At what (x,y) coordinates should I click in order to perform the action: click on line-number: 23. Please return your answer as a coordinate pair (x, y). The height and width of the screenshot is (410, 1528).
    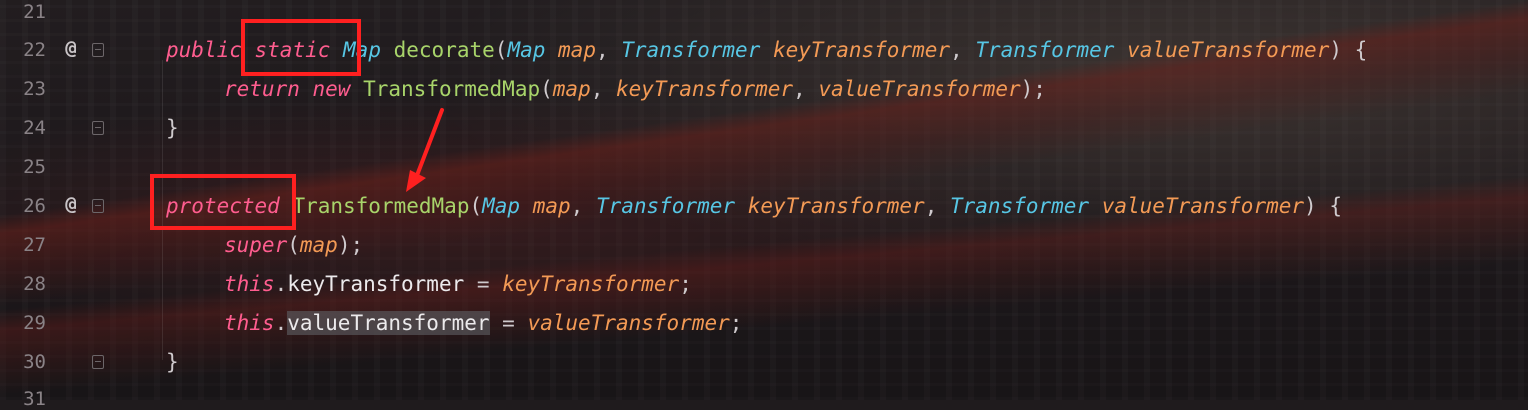
    Looking at the image, I should click on (34, 89).